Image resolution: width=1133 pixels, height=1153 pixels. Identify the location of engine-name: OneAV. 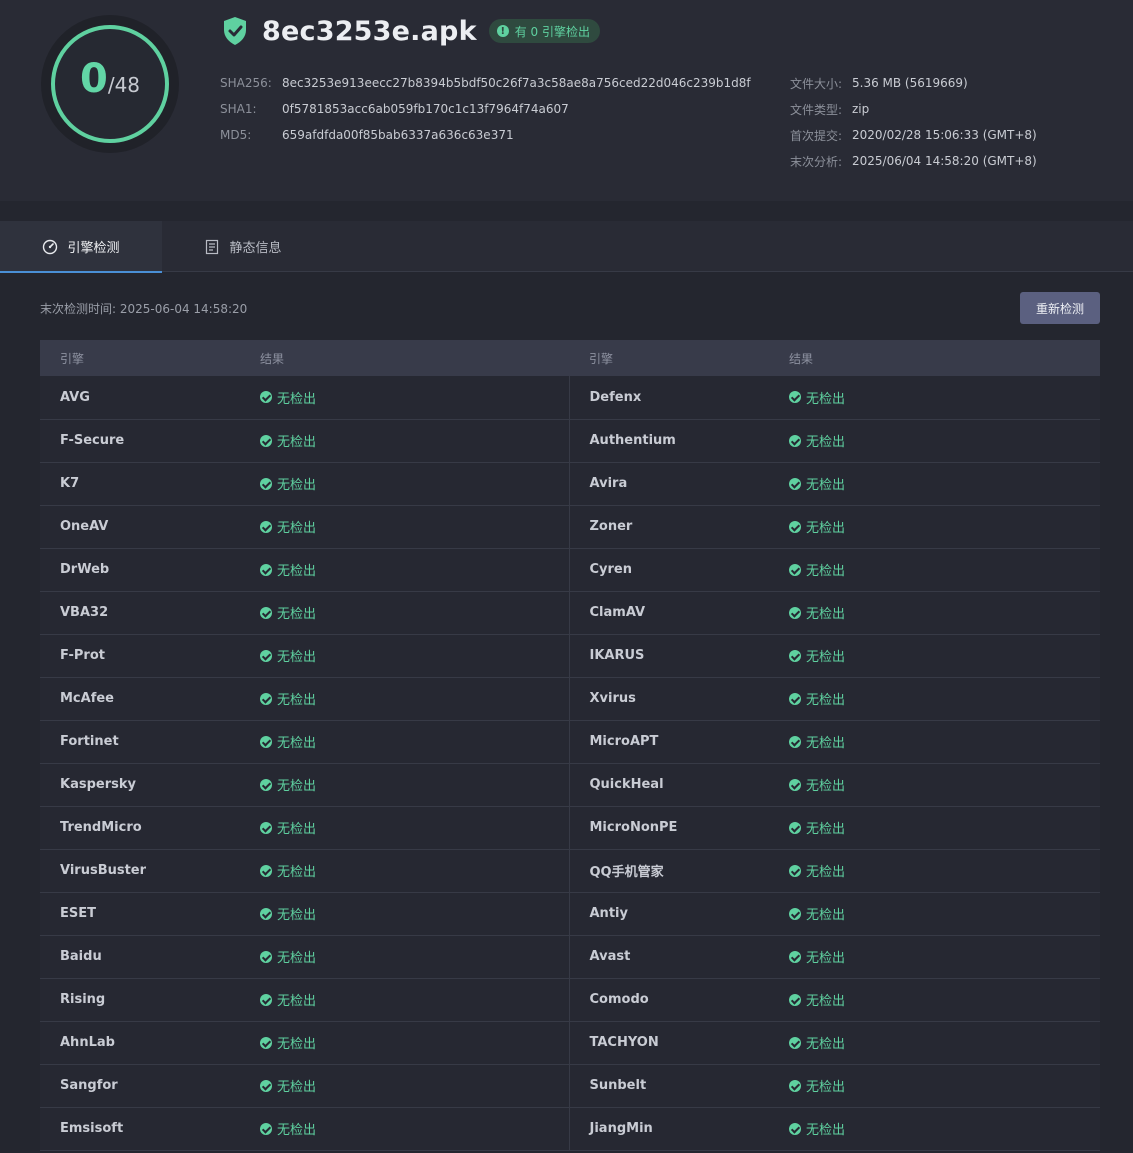
(140, 527).